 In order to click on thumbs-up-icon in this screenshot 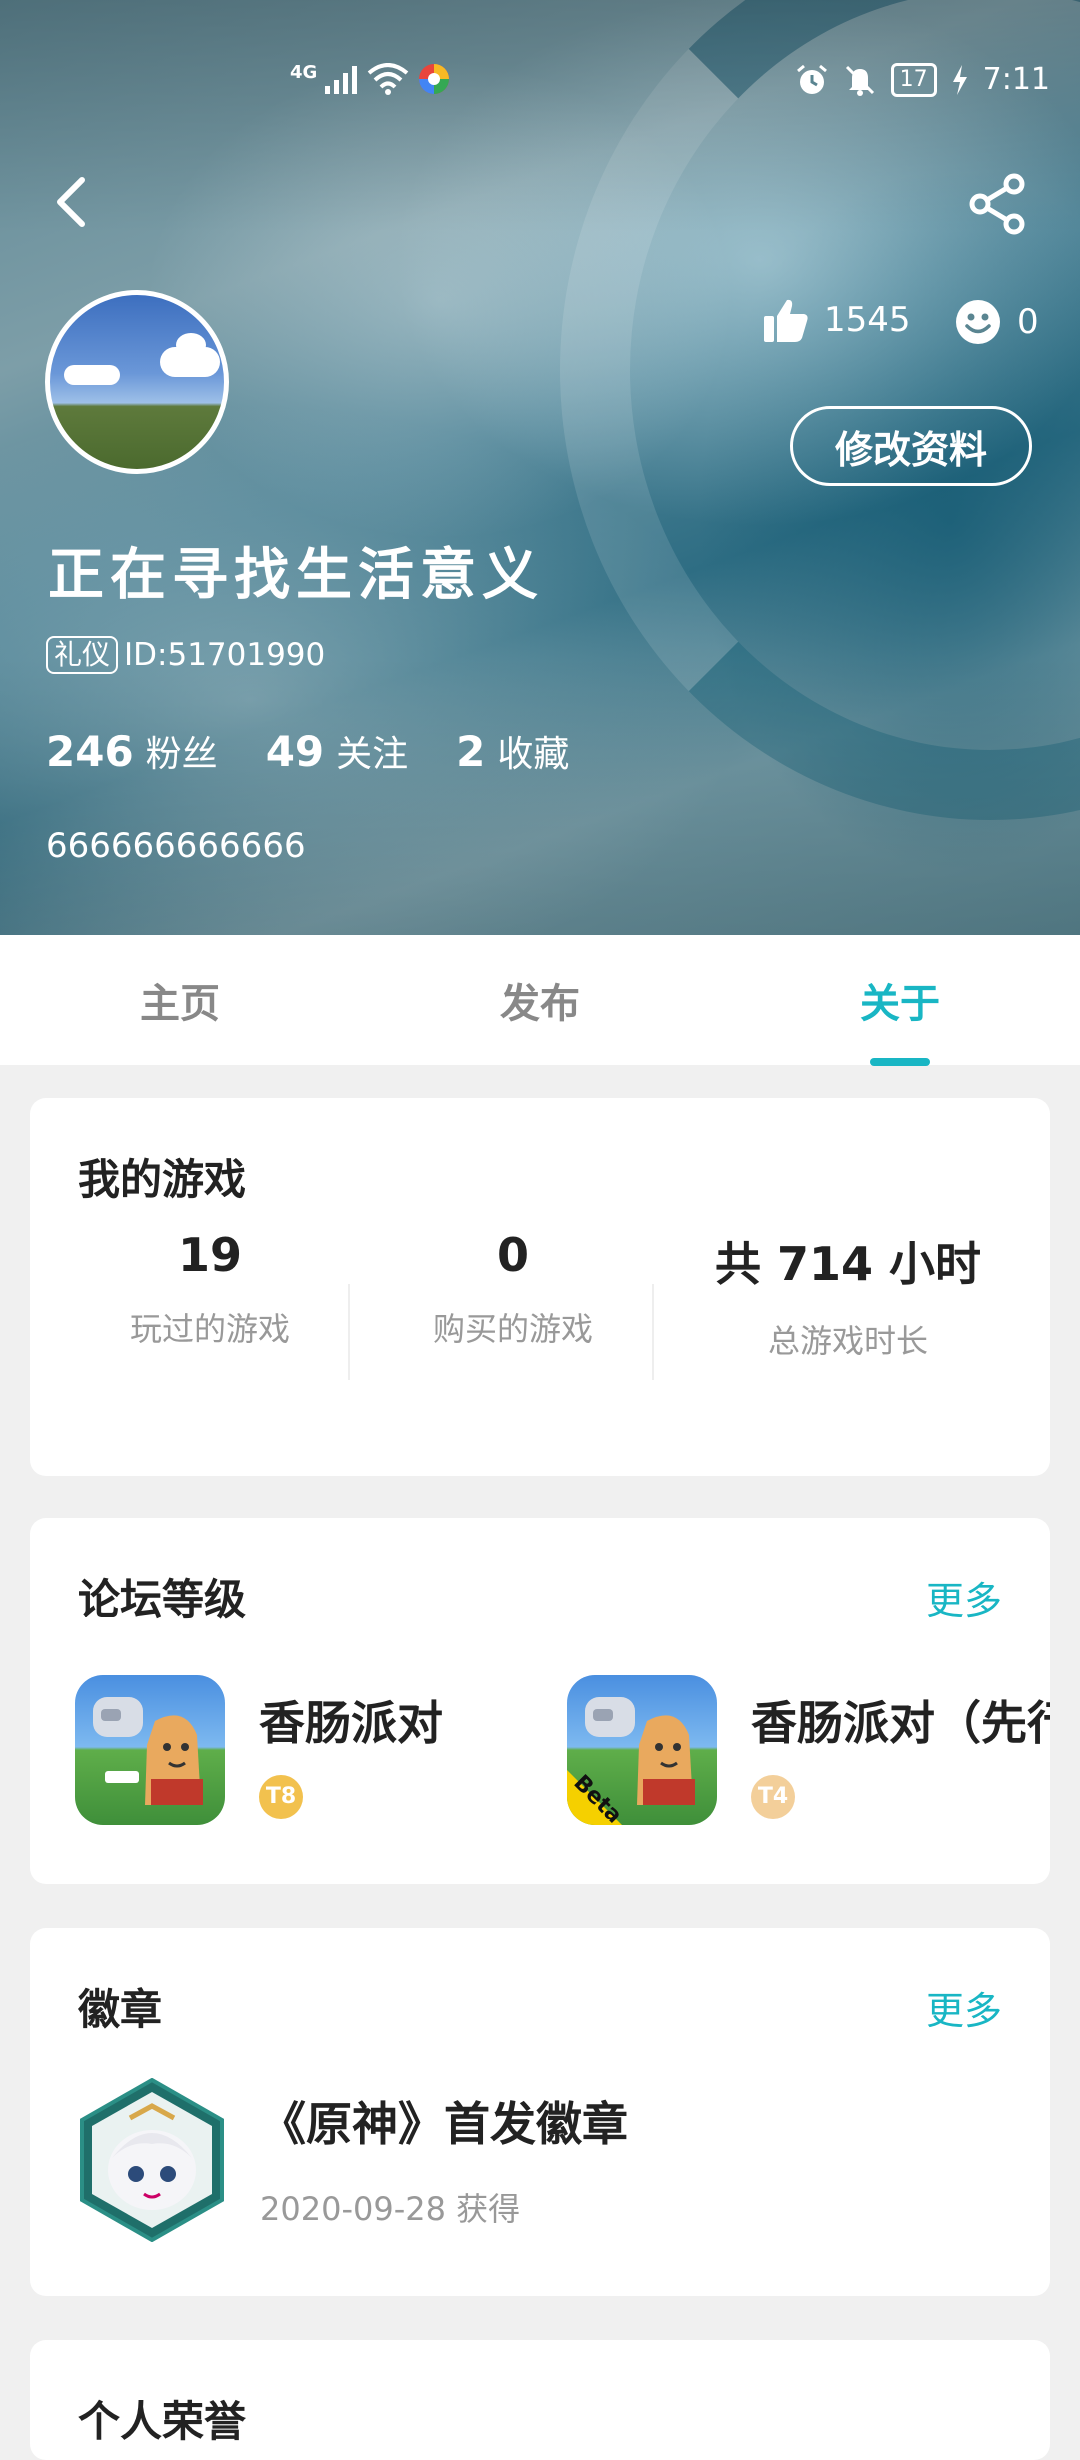, I will do `click(786, 320)`.